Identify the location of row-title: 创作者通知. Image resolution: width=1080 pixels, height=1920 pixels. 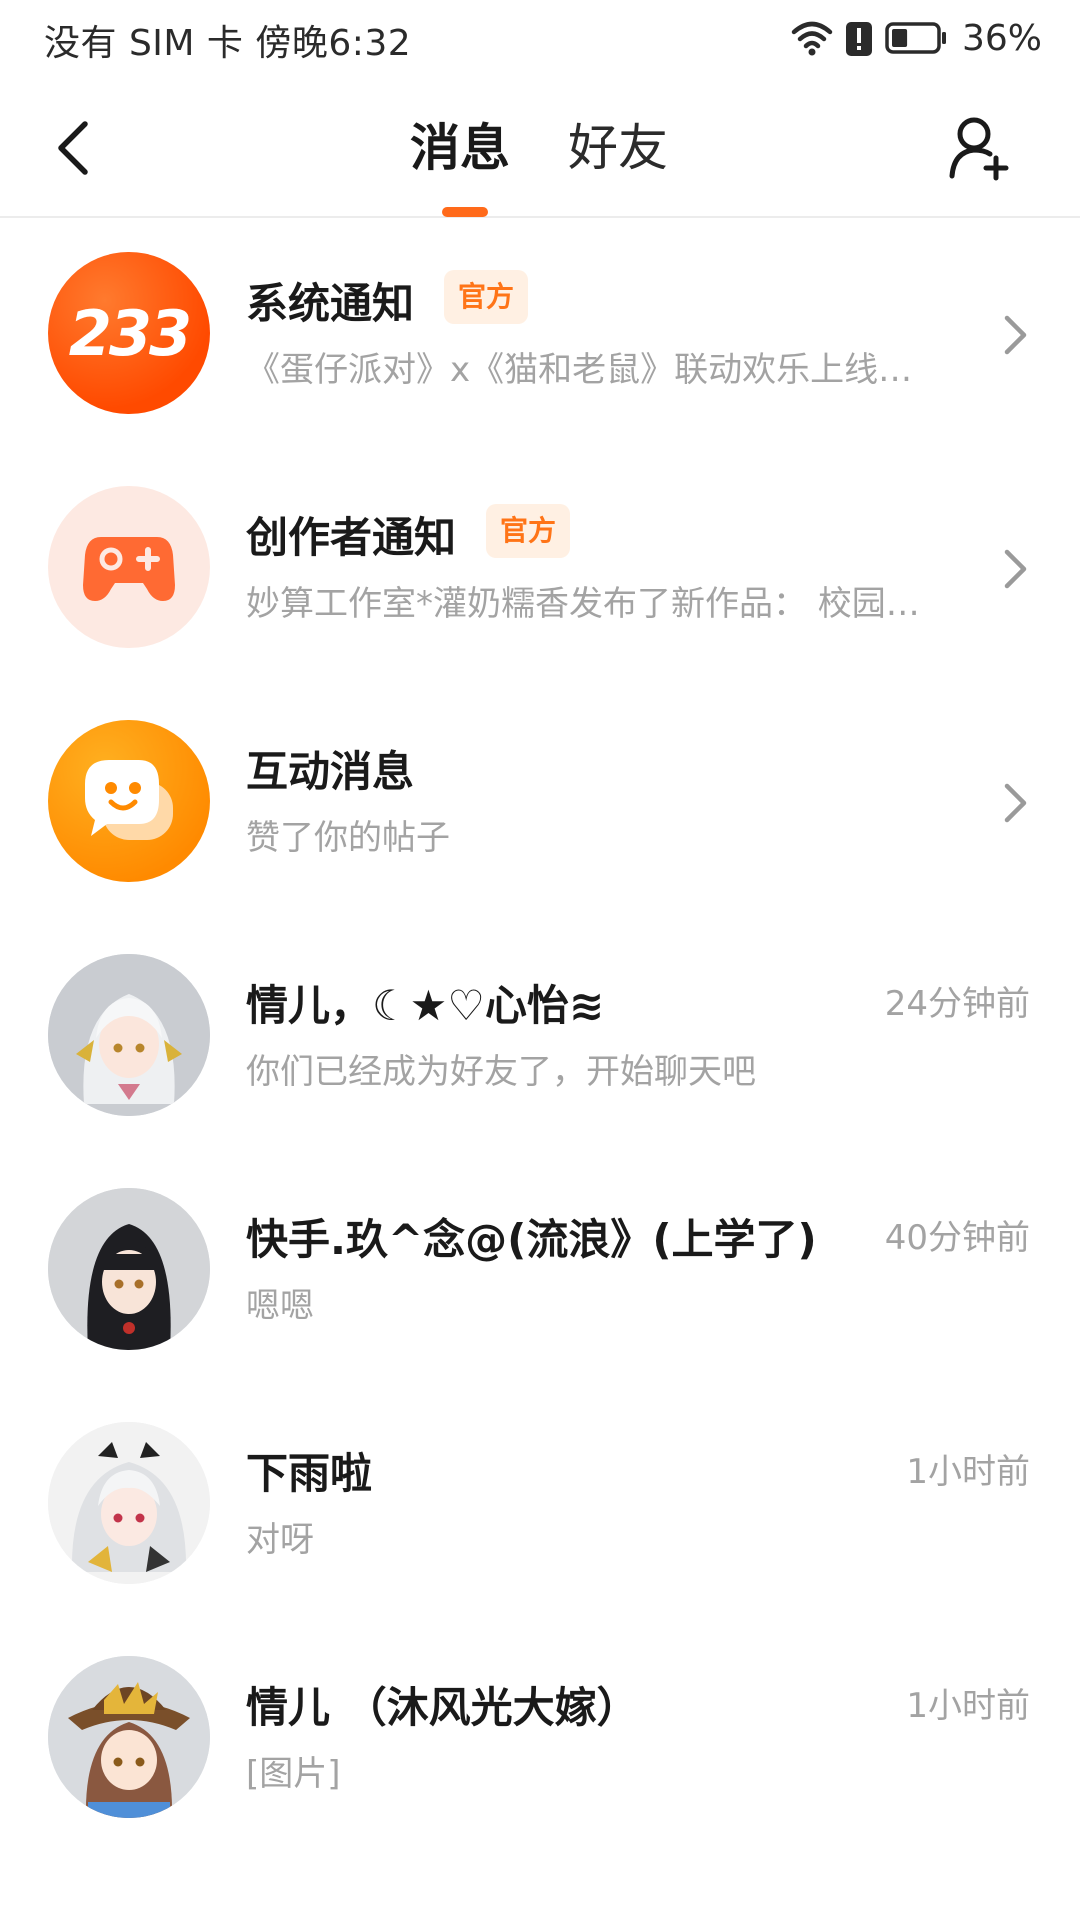
(351, 537).